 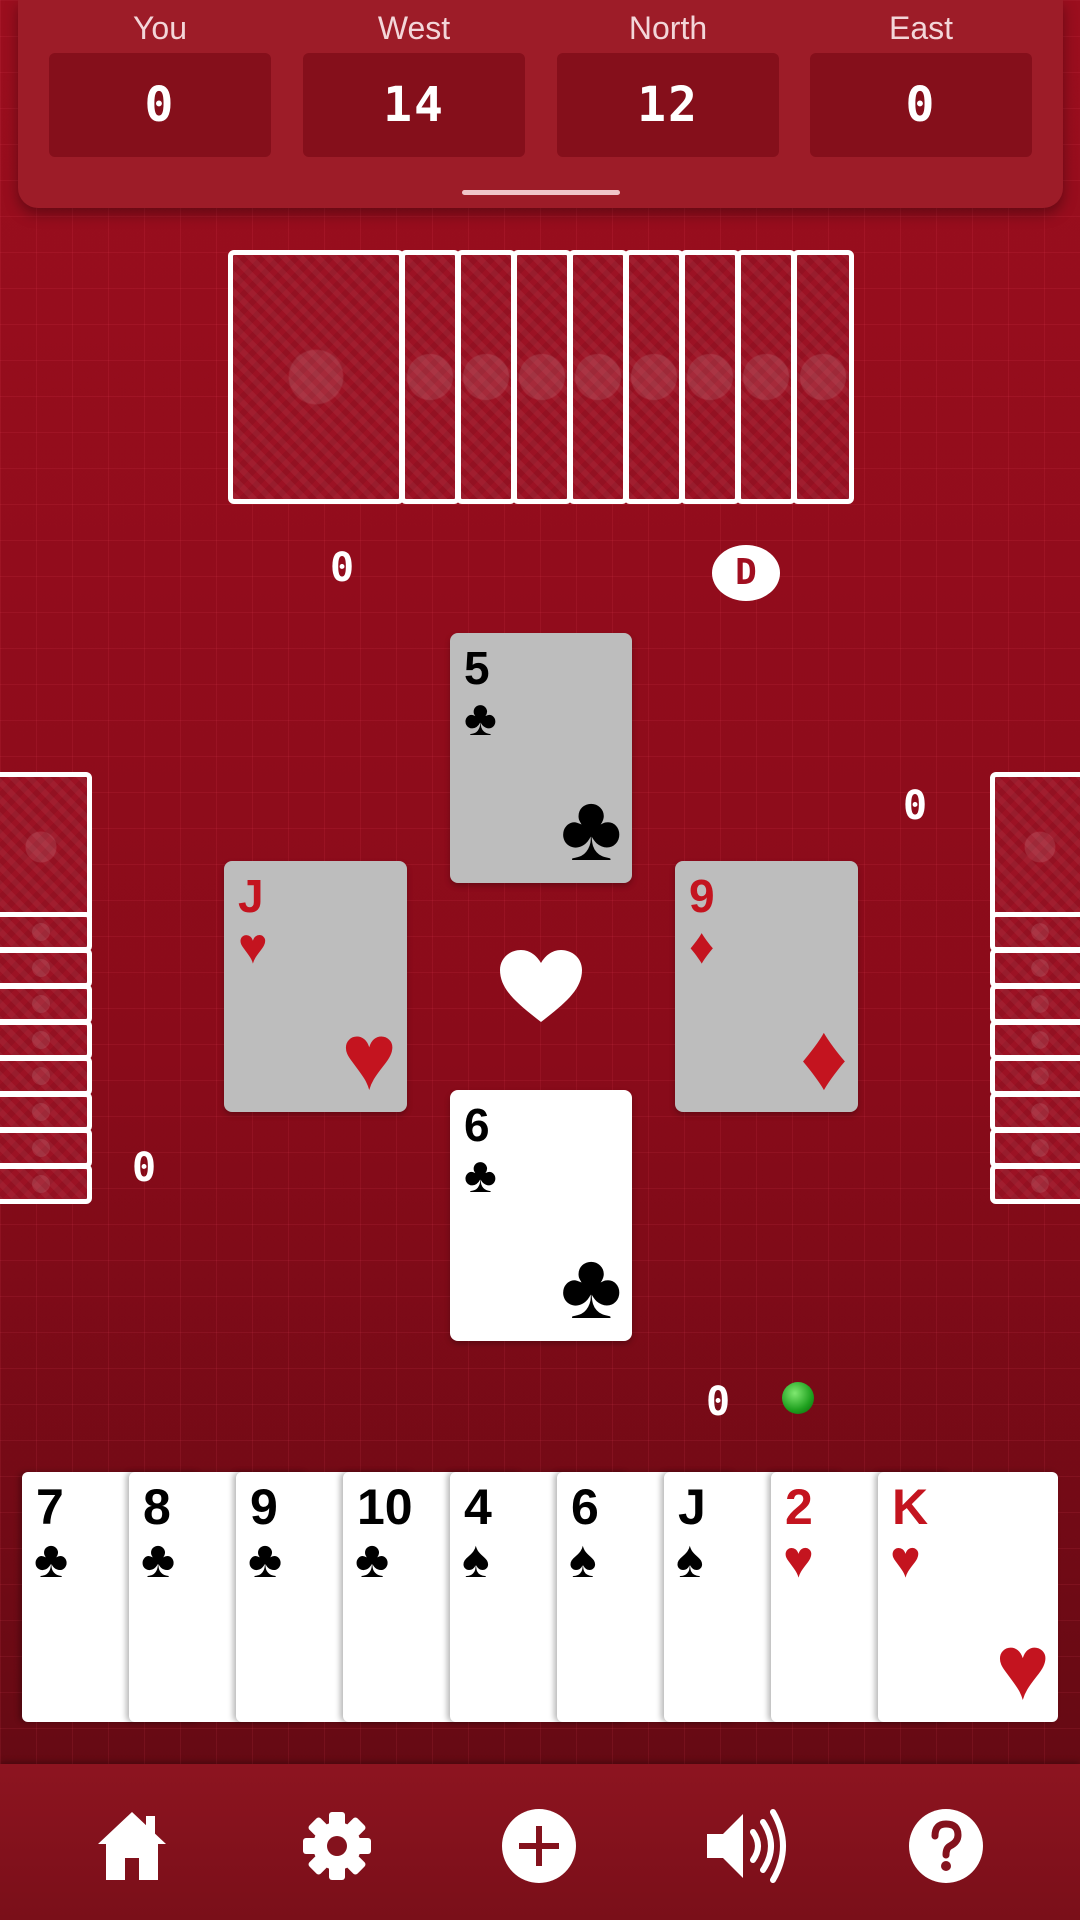 I want to click on player-name: North, so click(x=668, y=28).